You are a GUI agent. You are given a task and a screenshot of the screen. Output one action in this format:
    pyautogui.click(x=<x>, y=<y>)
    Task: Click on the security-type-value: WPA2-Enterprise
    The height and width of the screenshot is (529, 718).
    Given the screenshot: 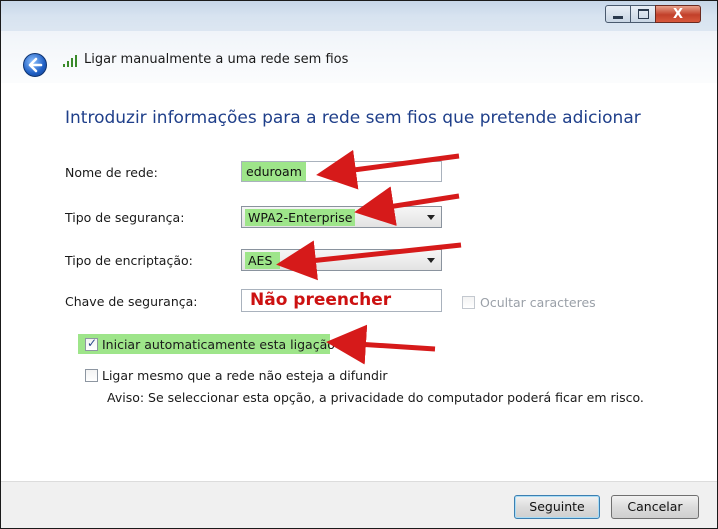 What is the action you would take?
    pyautogui.click(x=300, y=217)
    